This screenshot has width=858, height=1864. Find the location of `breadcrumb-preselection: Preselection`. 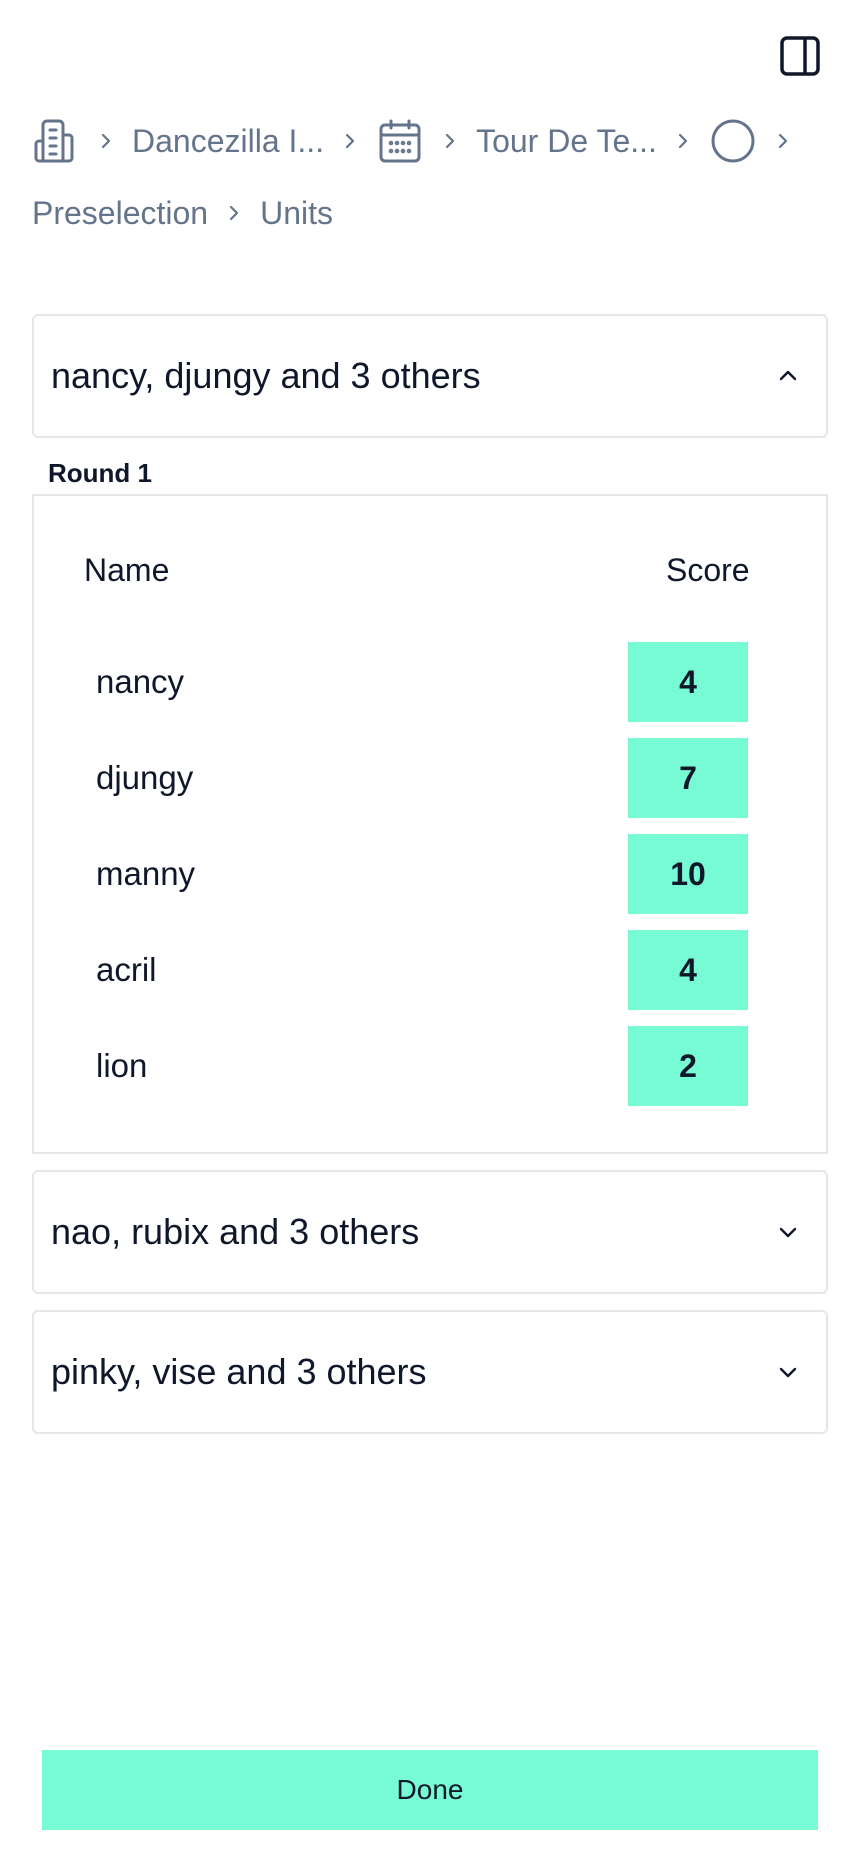

breadcrumb-preselection: Preselection is located at coordinates (120, 213).